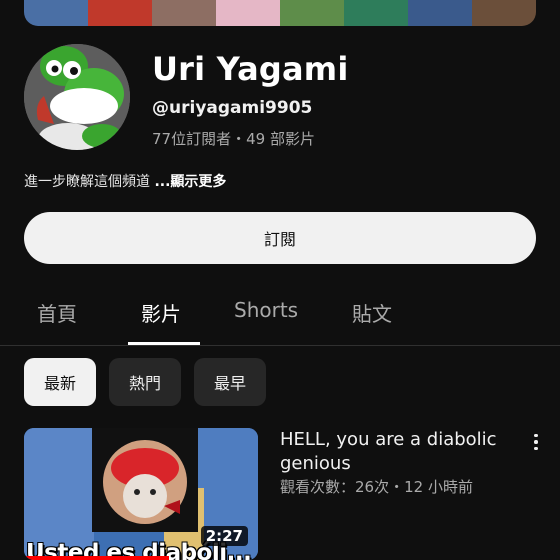 Image resolution: width=560 pixels, height=560 pixels. Describe the element at coordinates (395, 452) in the screenshot. I see `video-title: HELL, you are a diabolic genious` at that location.